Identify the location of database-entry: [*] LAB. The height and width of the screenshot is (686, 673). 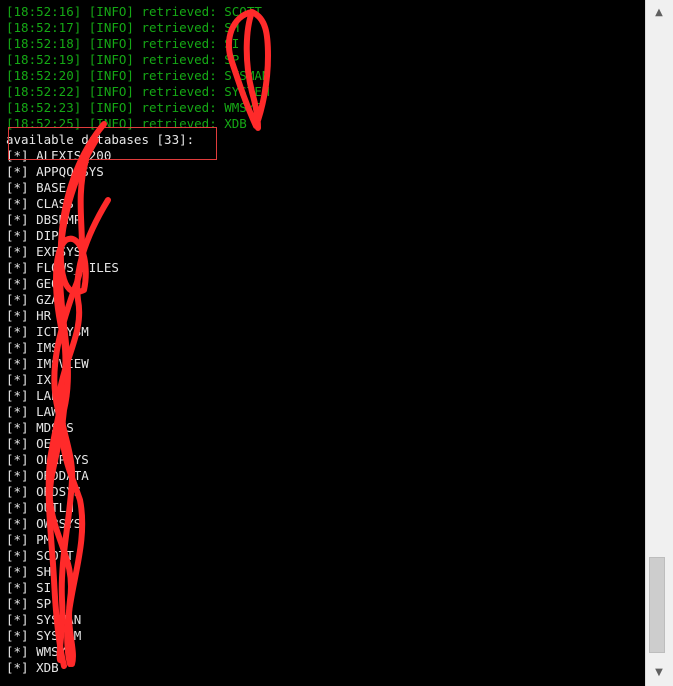
(32, 395).